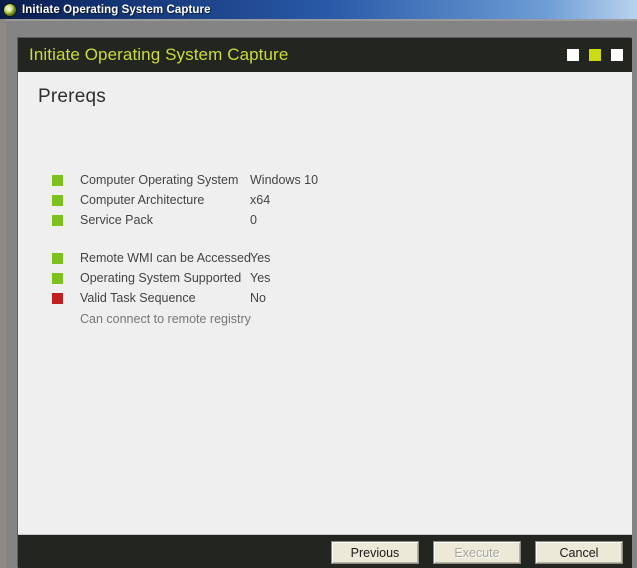 This screenshot has height=568, width=637. What do you see at coordinates (159, 180) in the screenshot?
I see `prereq-label: Computer Operating System` at bounding box center [159, 180].